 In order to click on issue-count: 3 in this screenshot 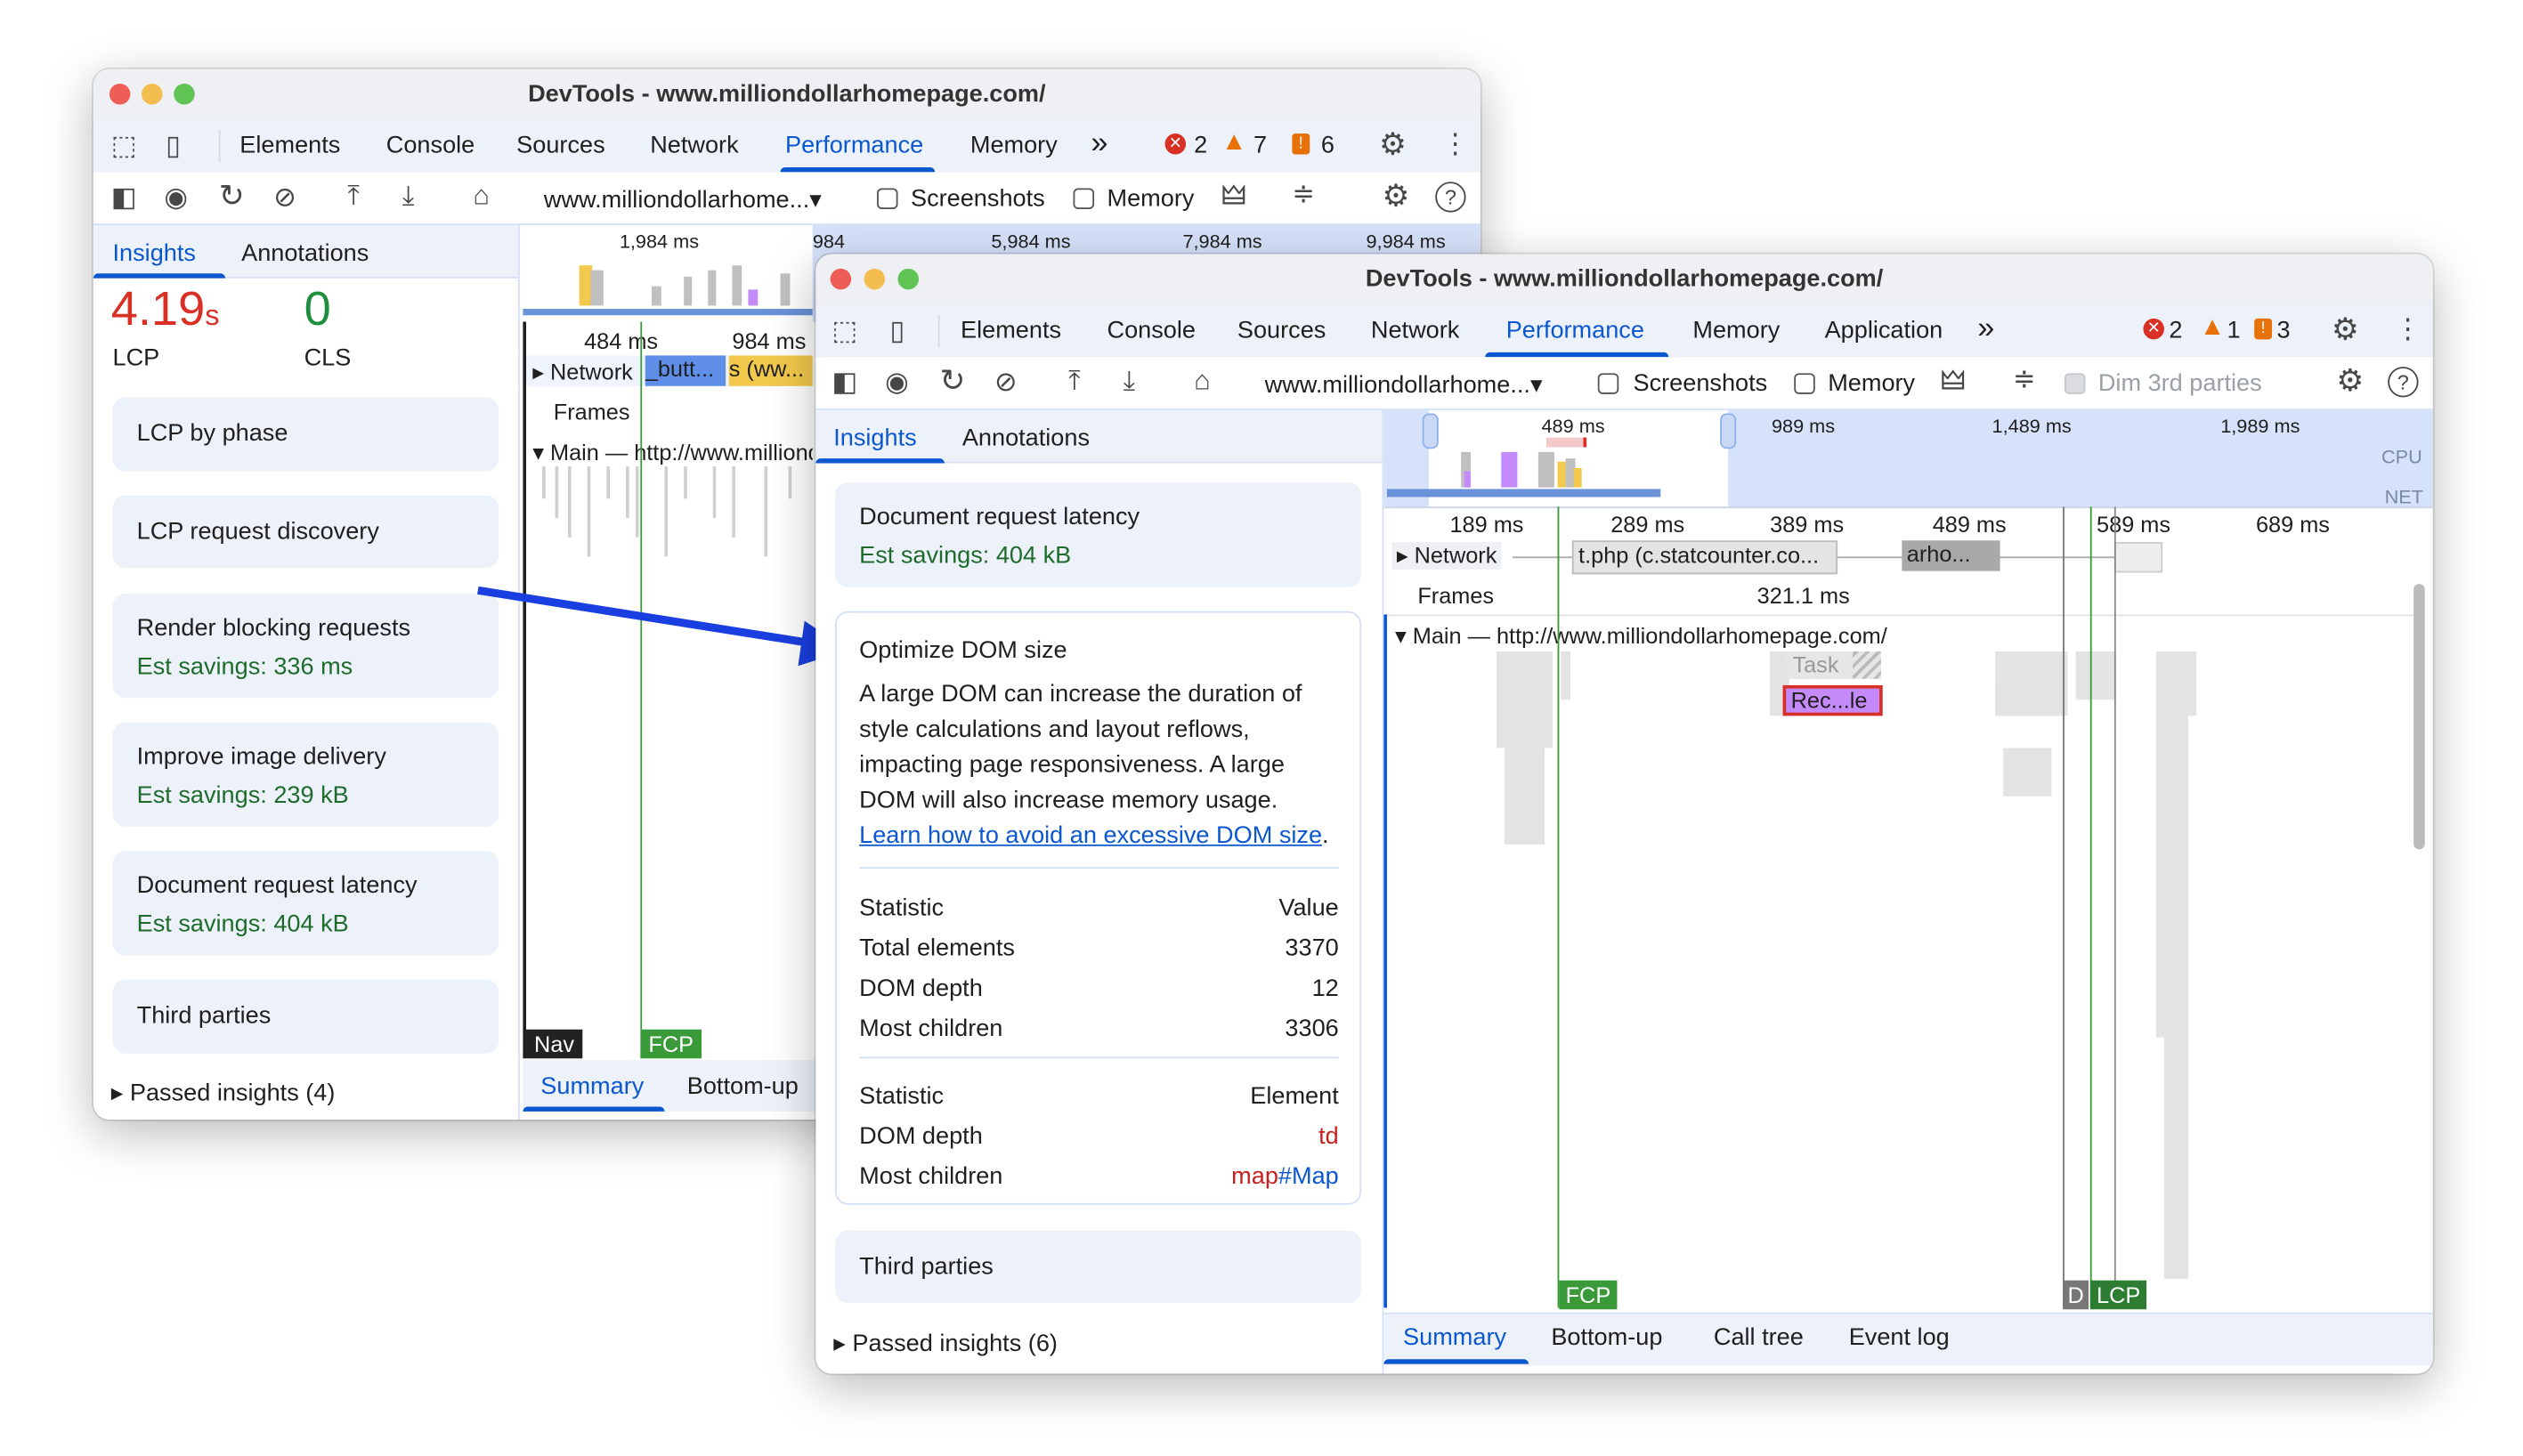, I will do `click(2283, 330)`.